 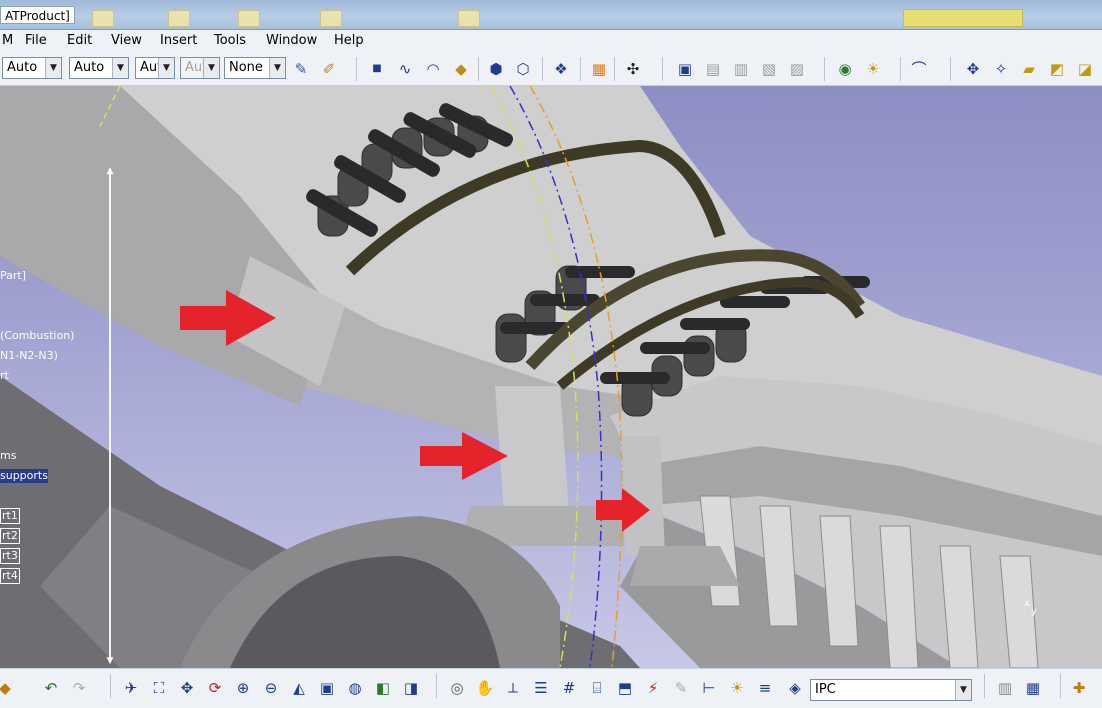 I want to click on eraser-icon: ◆, so click(x=461, y=69).